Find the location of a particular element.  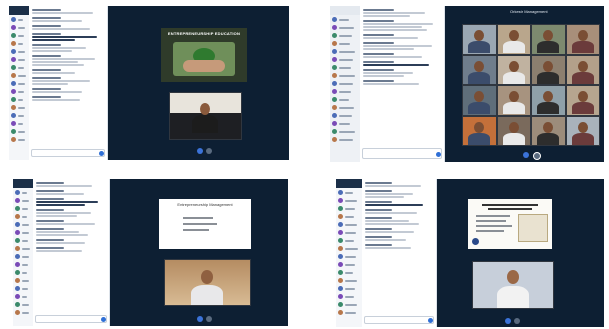

chat-message is located at coordinates (399, 238).